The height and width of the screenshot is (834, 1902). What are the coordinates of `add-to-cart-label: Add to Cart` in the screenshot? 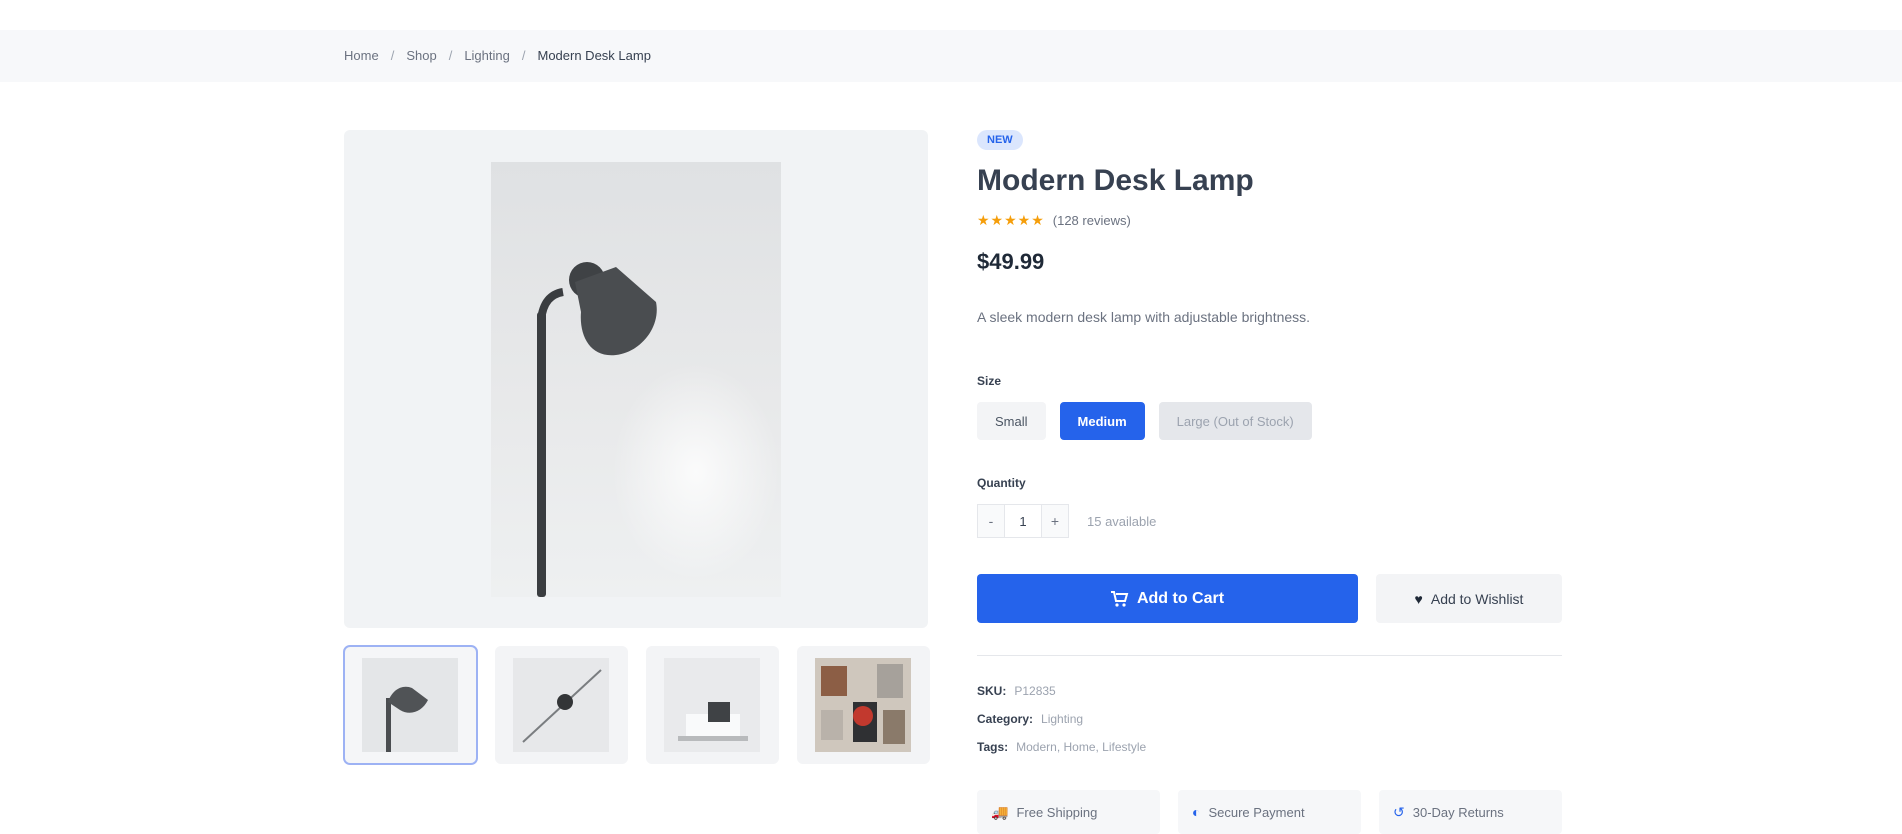 It's located at (1180, 598).